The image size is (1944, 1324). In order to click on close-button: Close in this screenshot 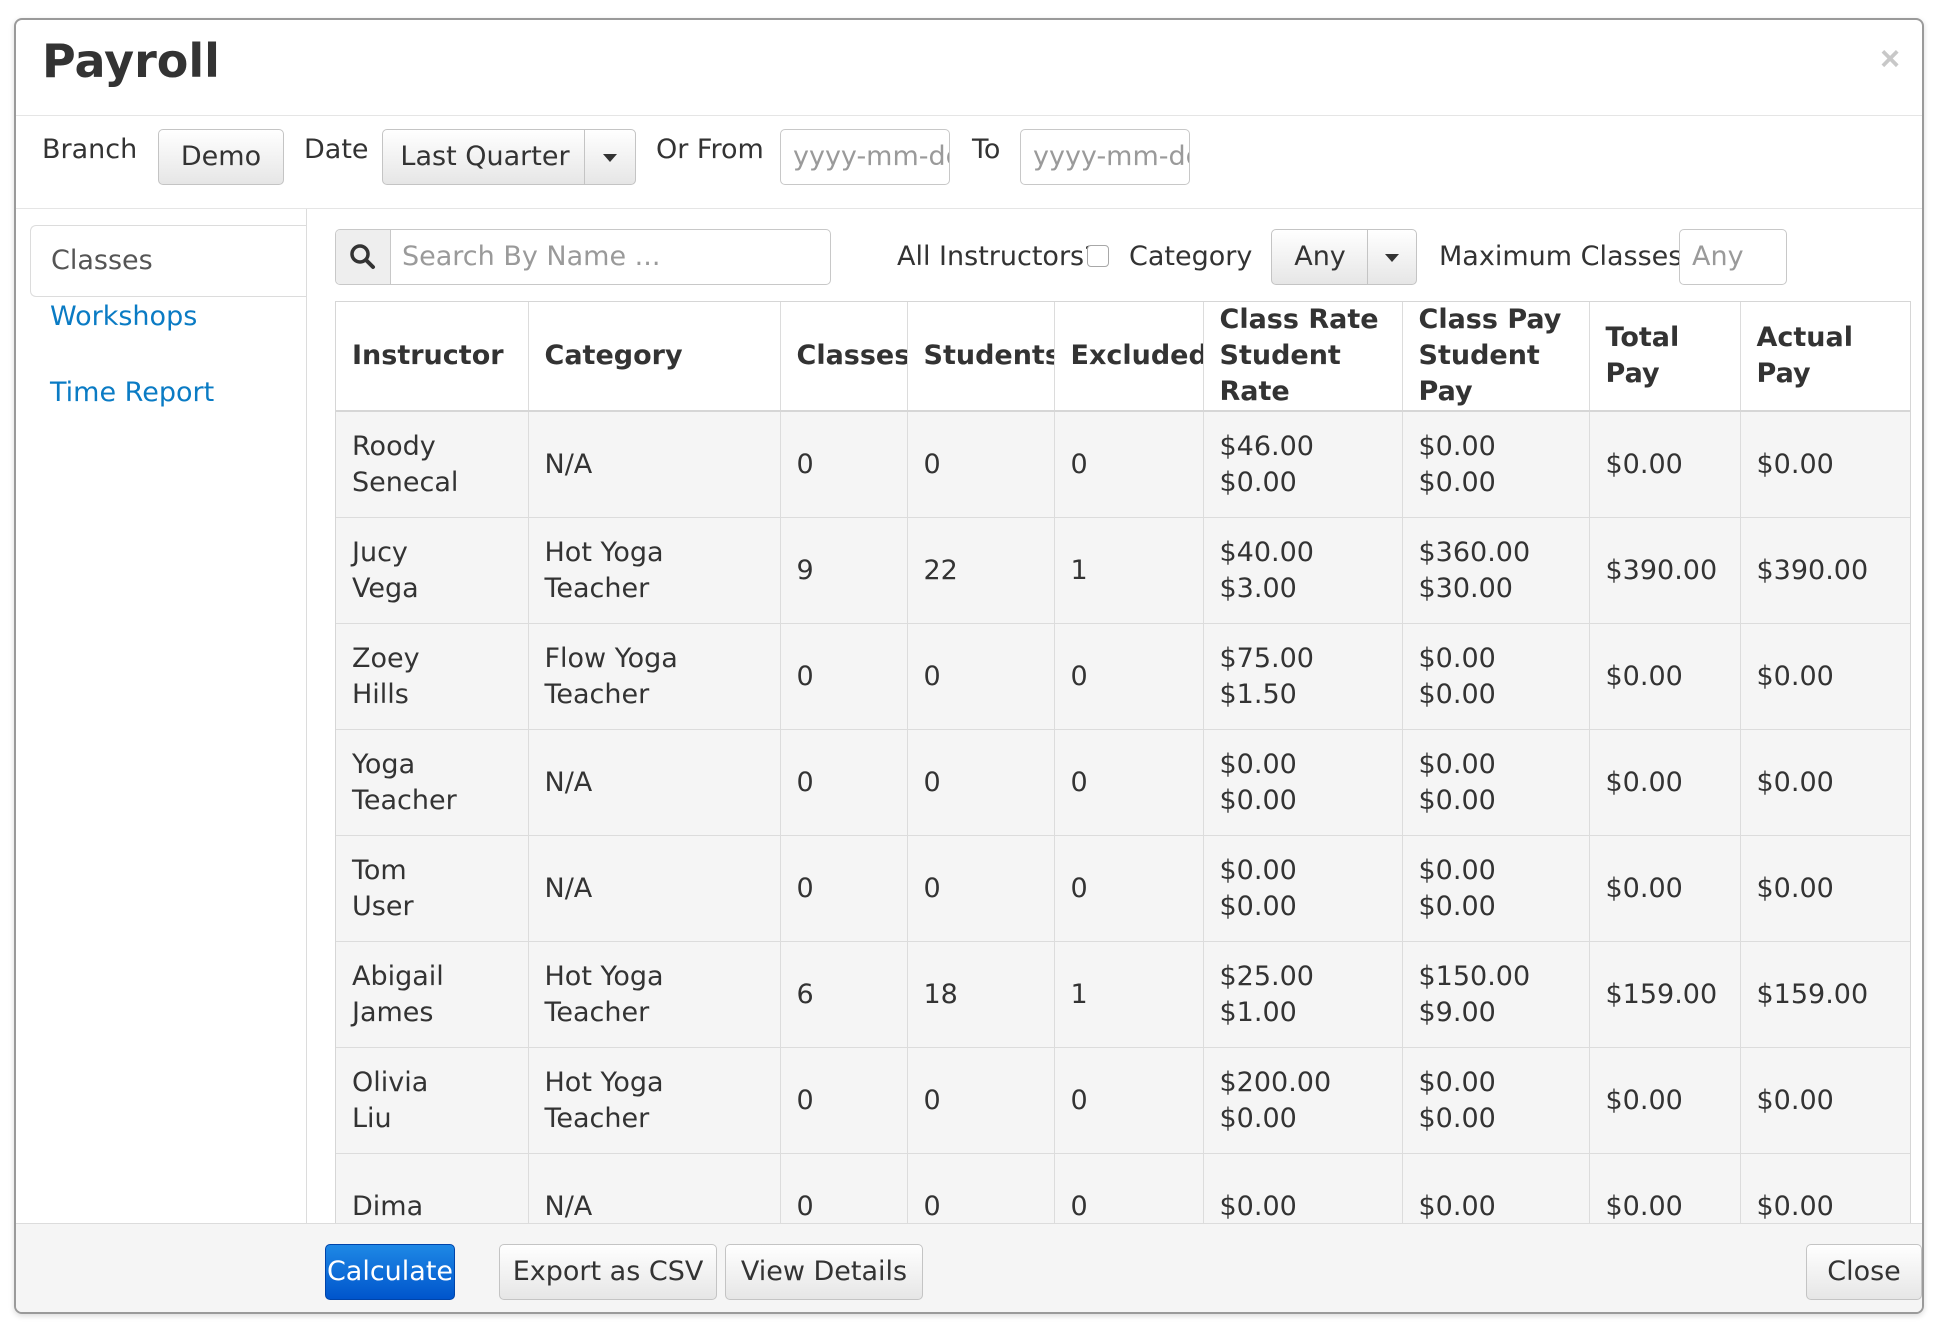, I will do `click(1864, 1272)`.